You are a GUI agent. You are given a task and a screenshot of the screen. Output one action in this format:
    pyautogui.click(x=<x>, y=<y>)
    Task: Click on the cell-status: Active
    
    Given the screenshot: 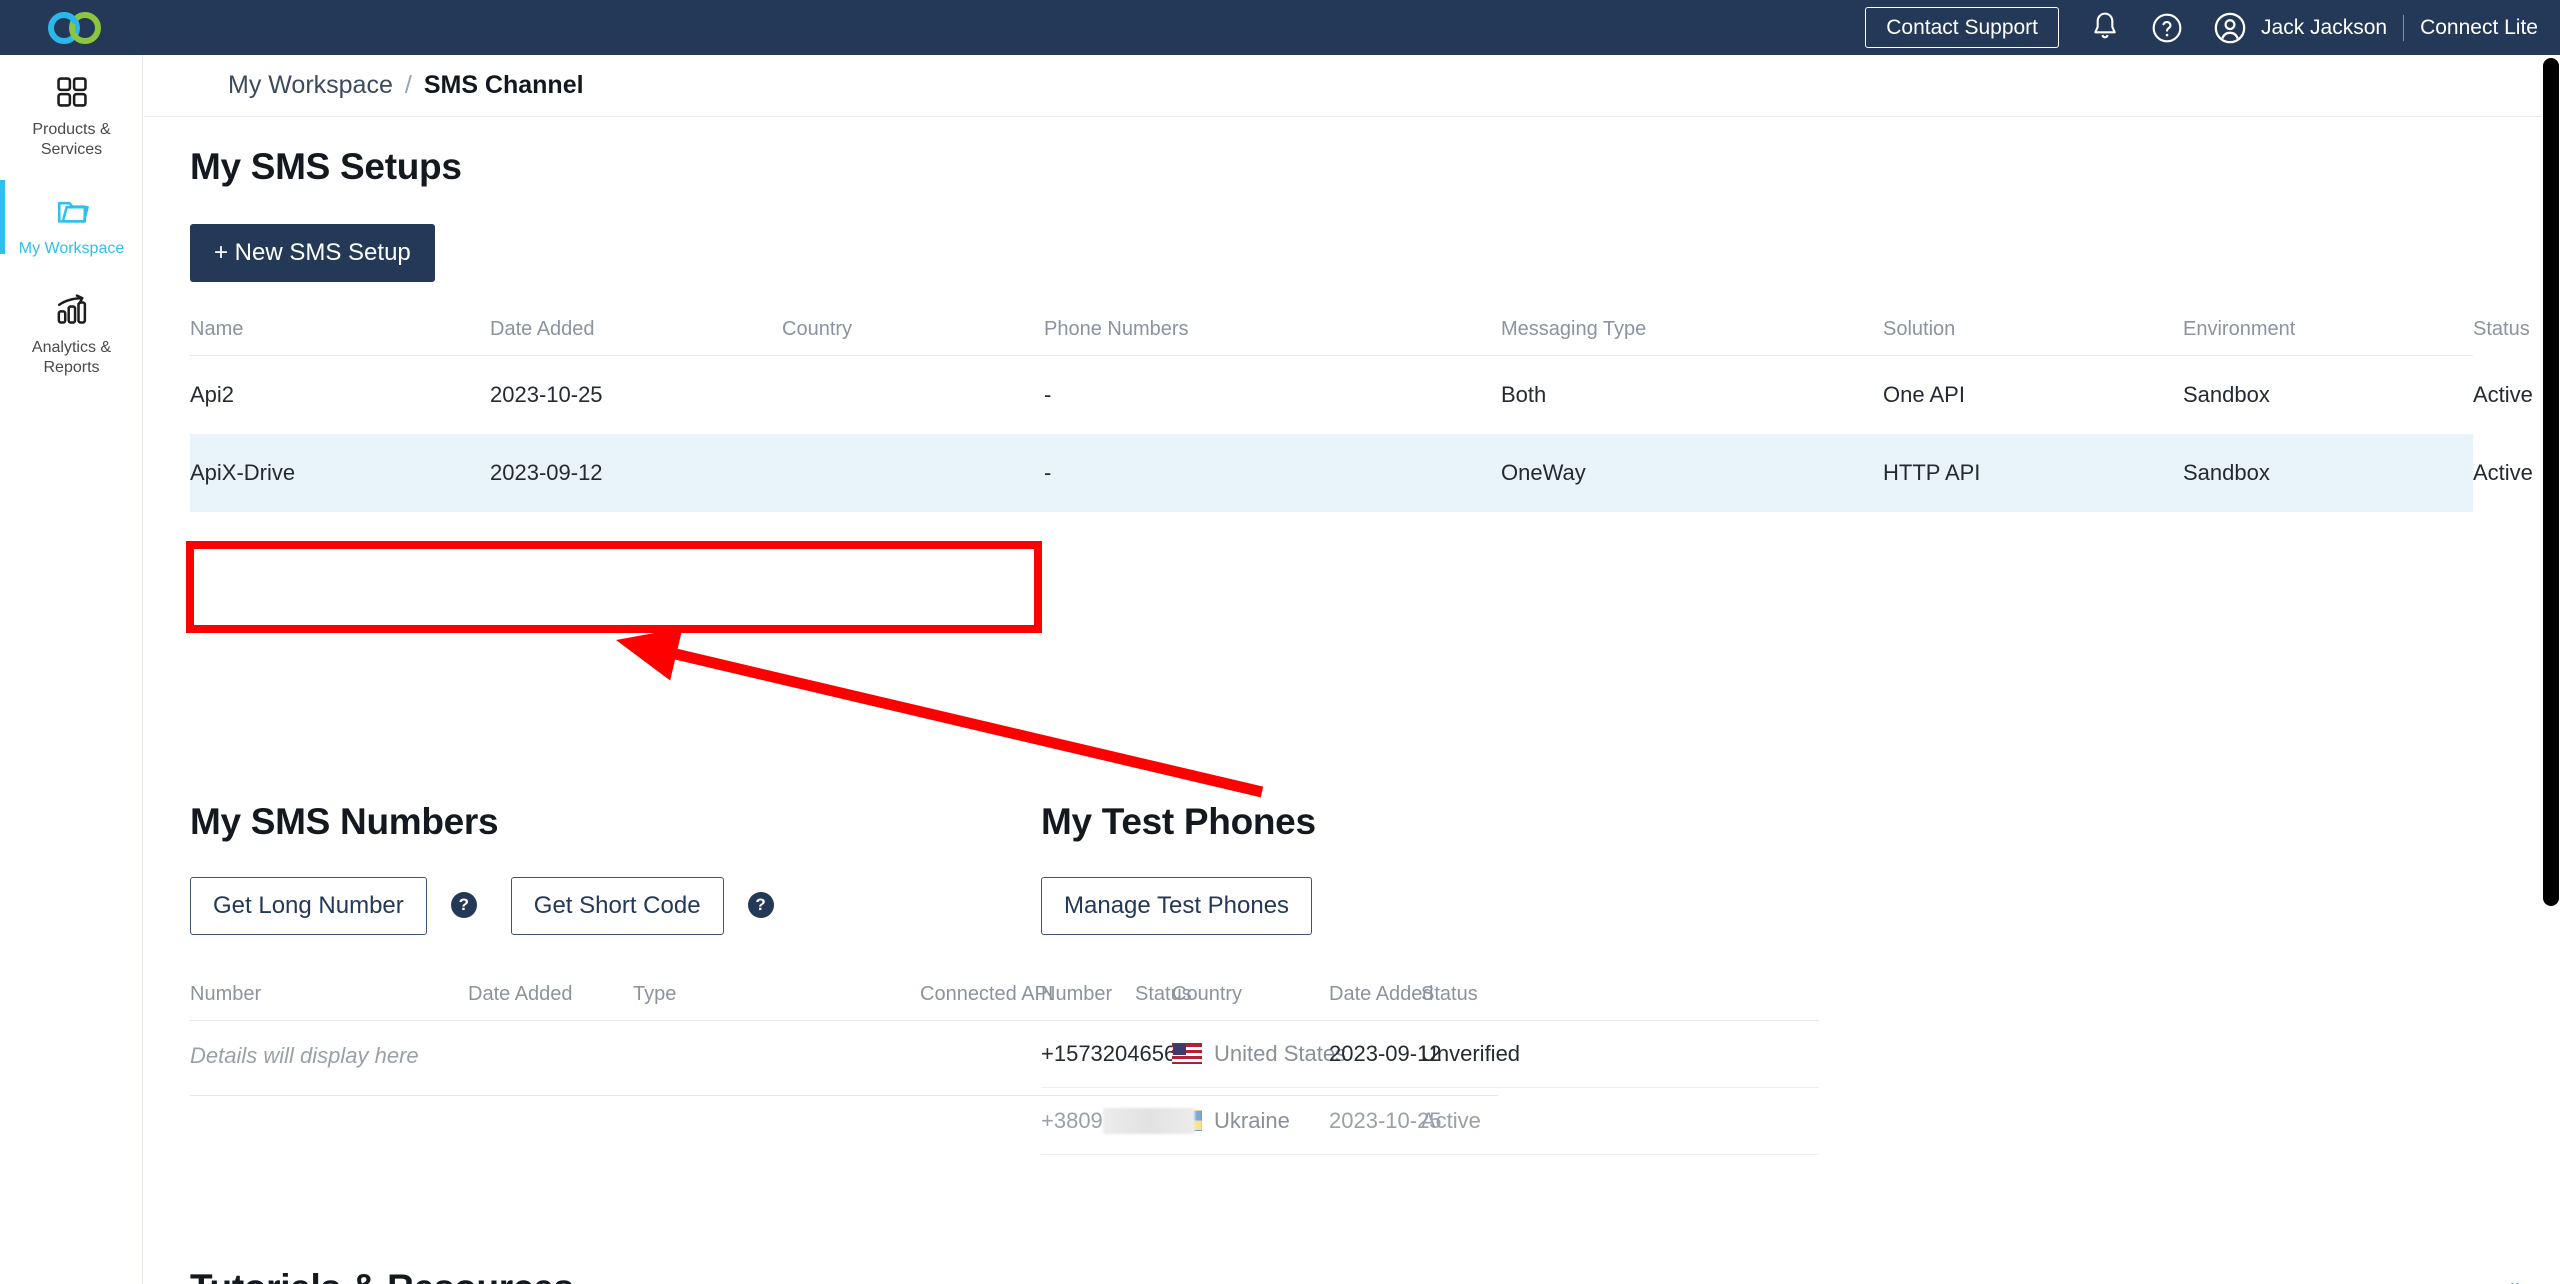 What is the action you would take?
    pyautogui.click(x=1451, y=1120)
    